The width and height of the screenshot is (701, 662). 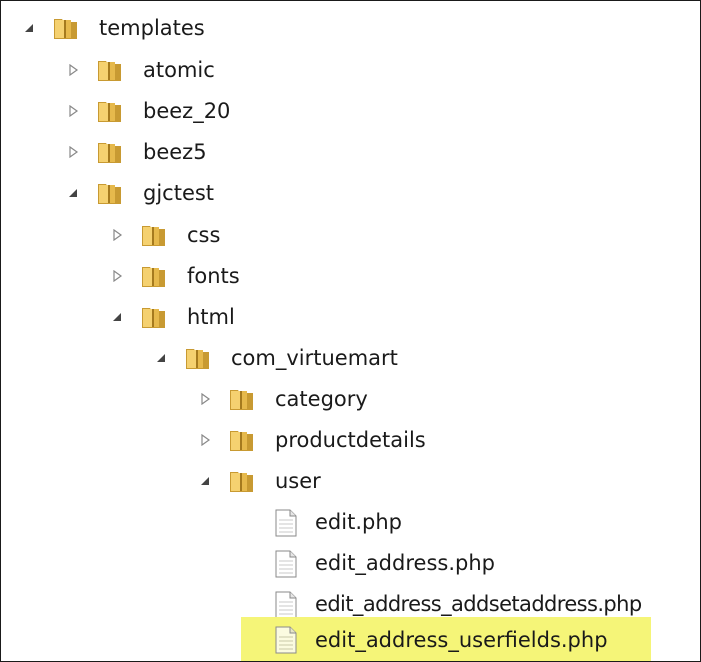 What do you see at coordinates (179, 70) in the screenshot?
I see `tree-item-label: atomic` at bounding box center [179, 70].